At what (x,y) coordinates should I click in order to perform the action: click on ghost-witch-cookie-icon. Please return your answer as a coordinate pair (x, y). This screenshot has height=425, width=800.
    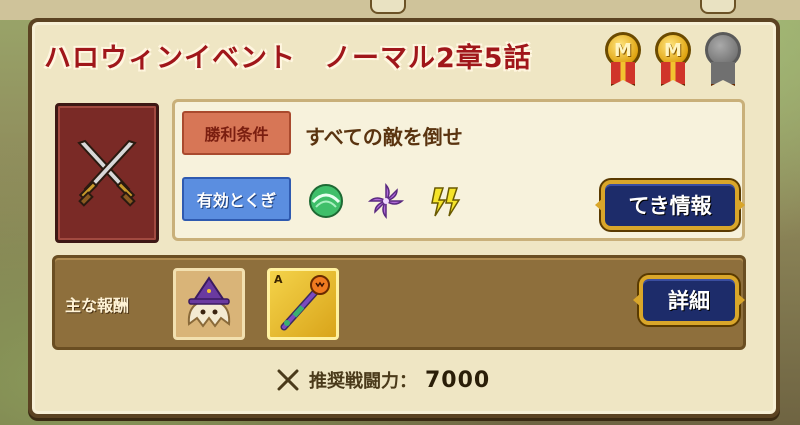
    Looking at the image, I should click on (209, 302).